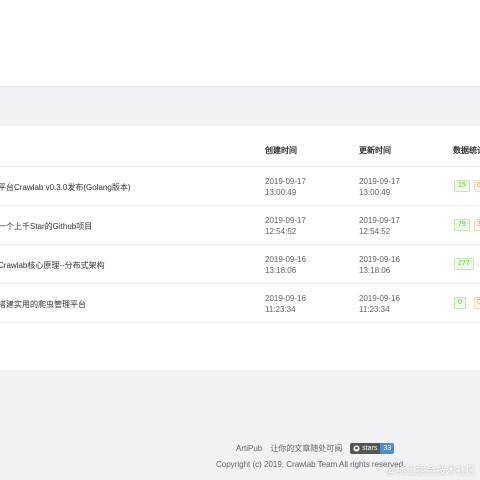  I want to click on updated-time: 12:54:52, so click(375, 231).